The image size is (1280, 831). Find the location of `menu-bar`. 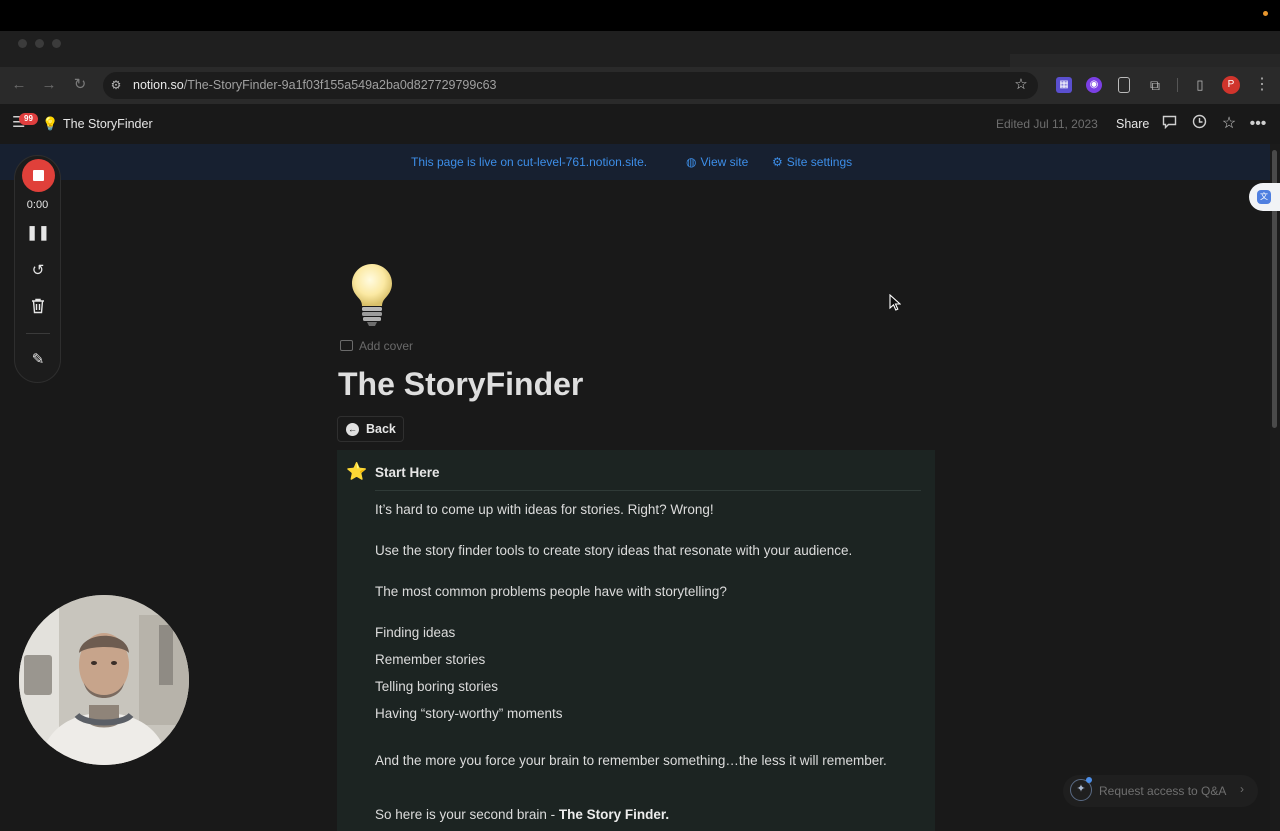

menu-bar is located at coordinates (640, 15).